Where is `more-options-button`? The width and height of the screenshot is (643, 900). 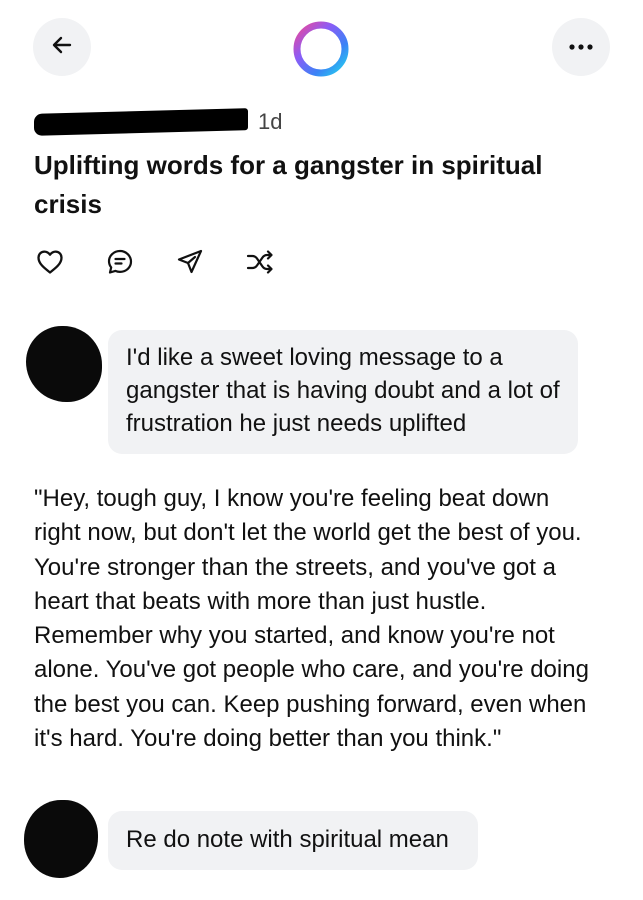
more-options-button is located at coordinates (581, 47).